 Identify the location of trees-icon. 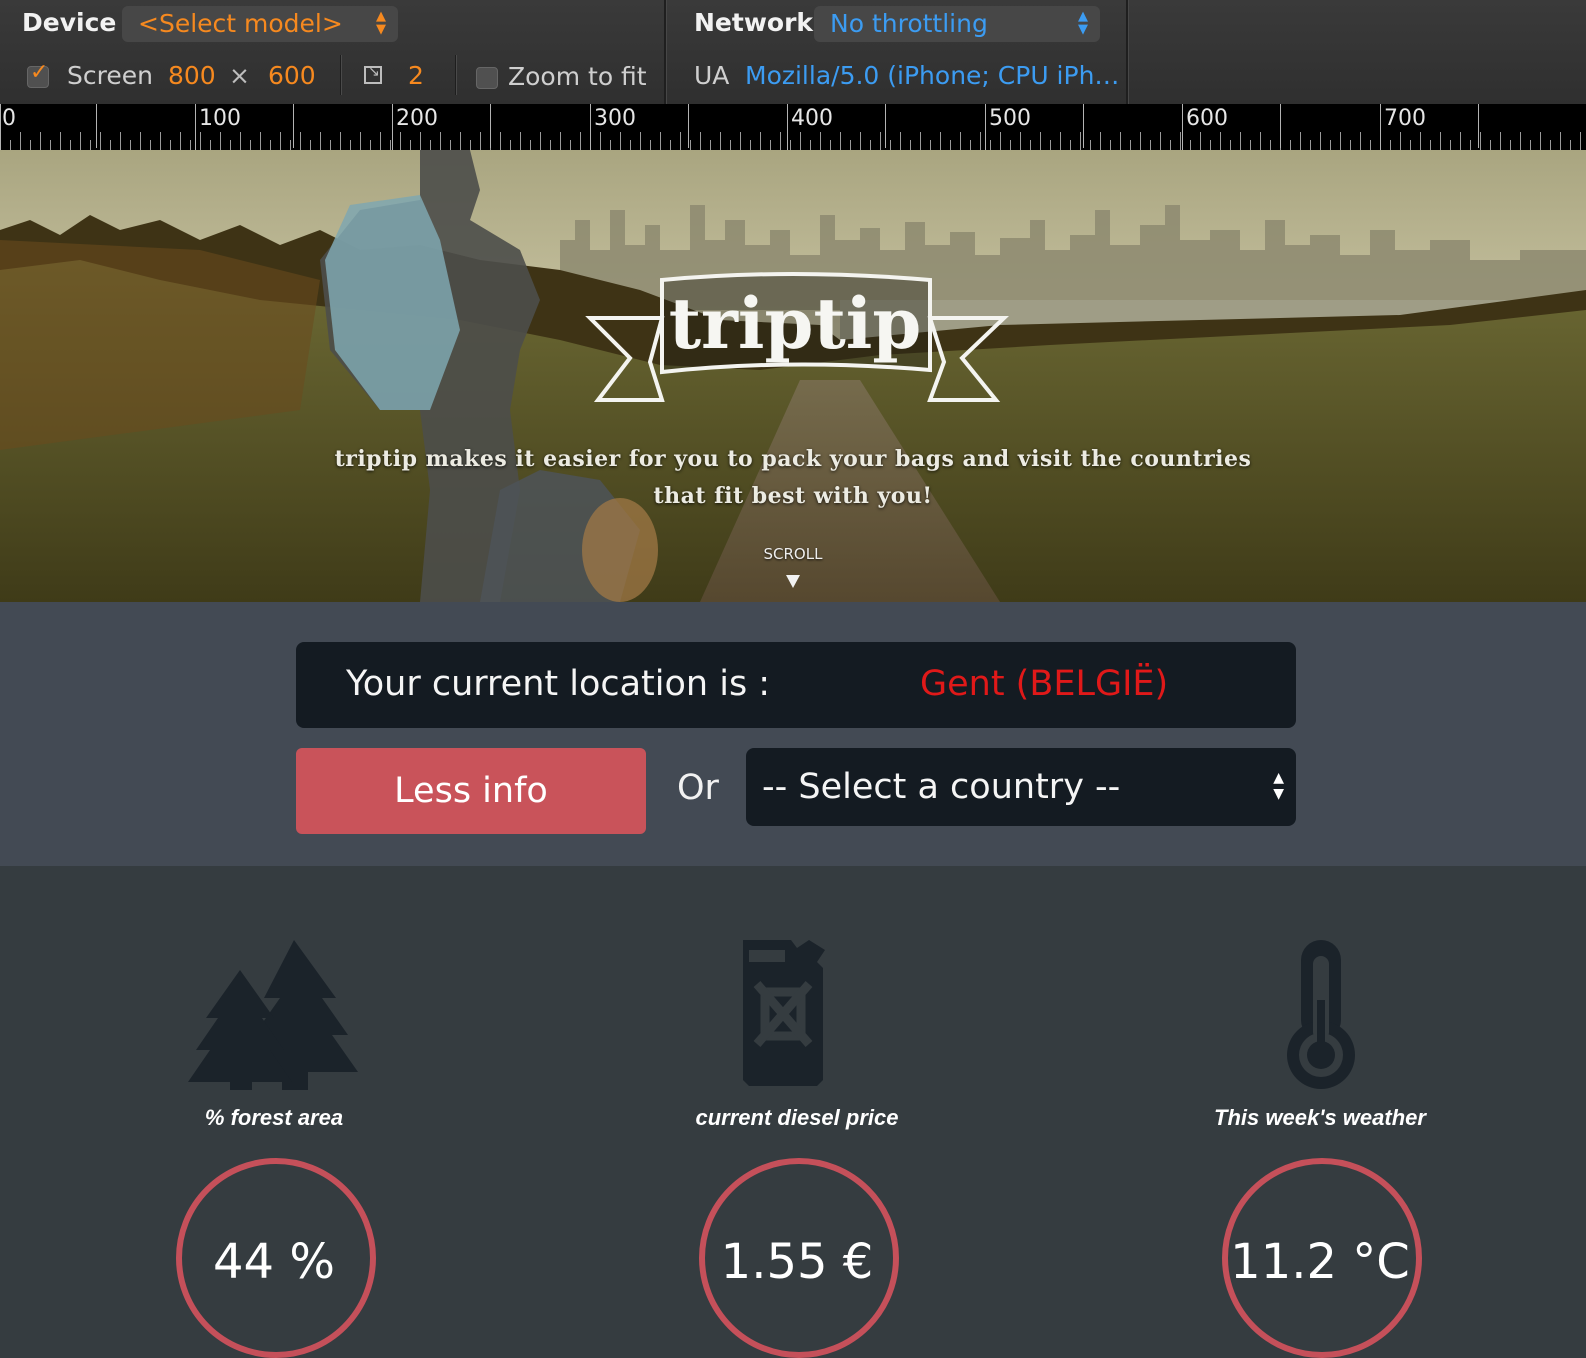
(274, 1015).